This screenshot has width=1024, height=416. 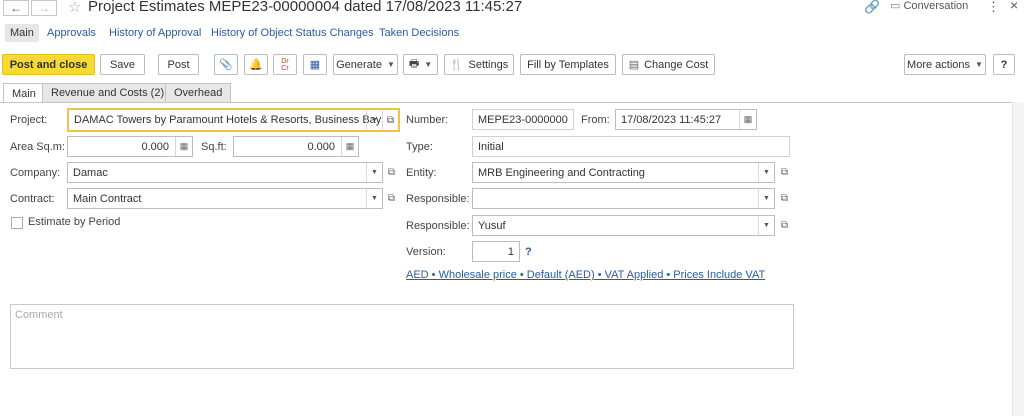 What do you see at coordinates (391, 198) in the screenshot?
I see `contract-open-icon: ⧉` at bounding box center [391, 198].